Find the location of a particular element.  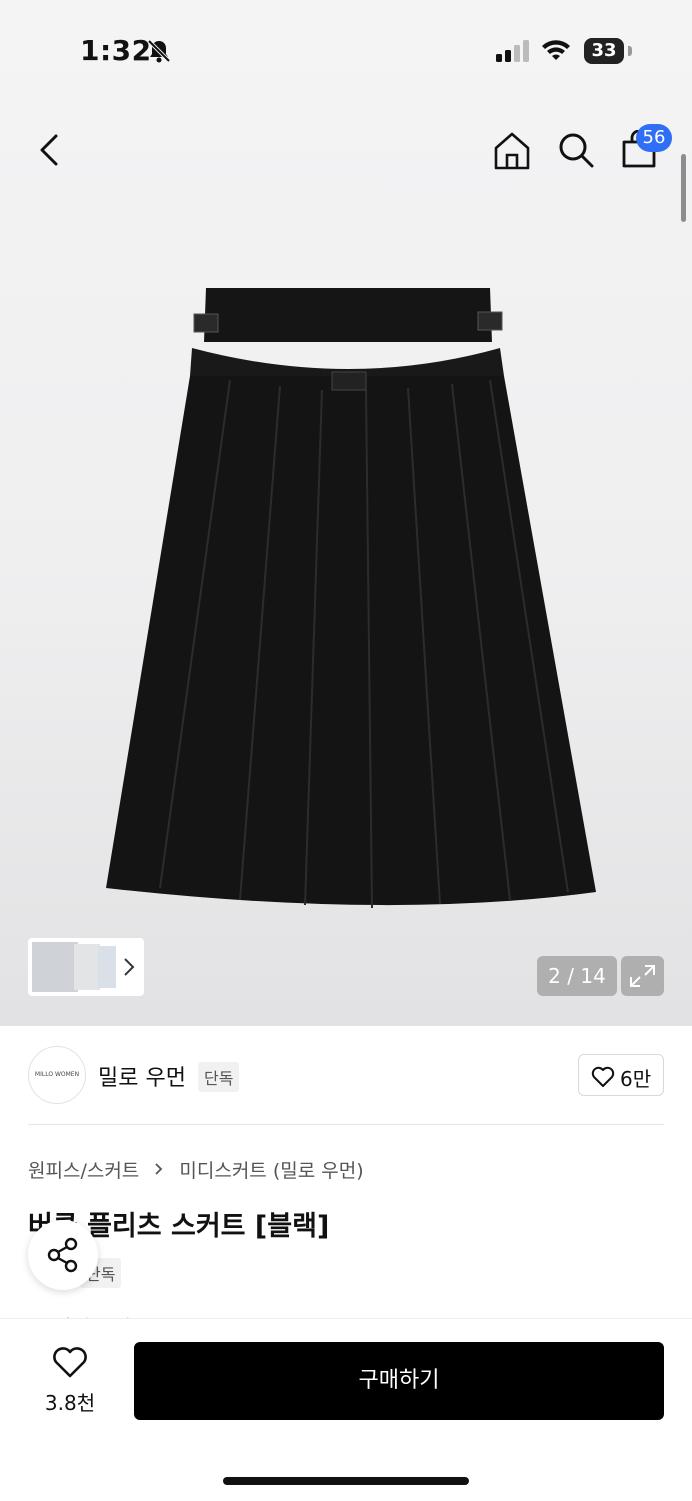

brand-like-button: 6만 is located at coordinates (621, 1075).